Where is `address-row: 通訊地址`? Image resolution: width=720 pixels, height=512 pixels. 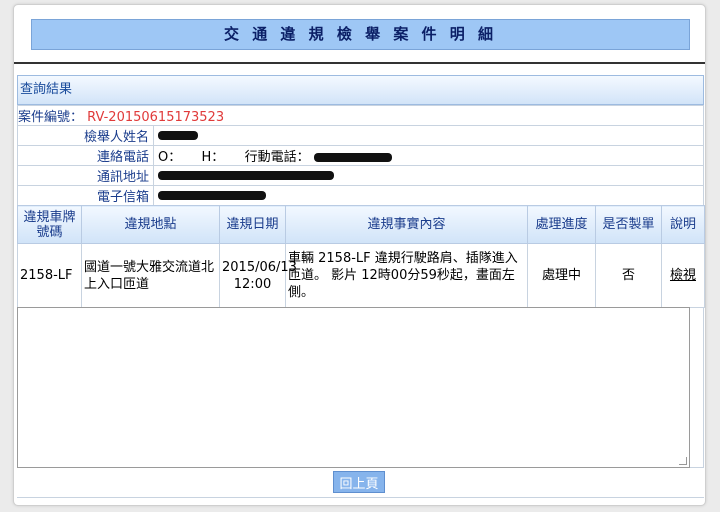
address-row: 通訊地址 is located at coordinates (360, 175).